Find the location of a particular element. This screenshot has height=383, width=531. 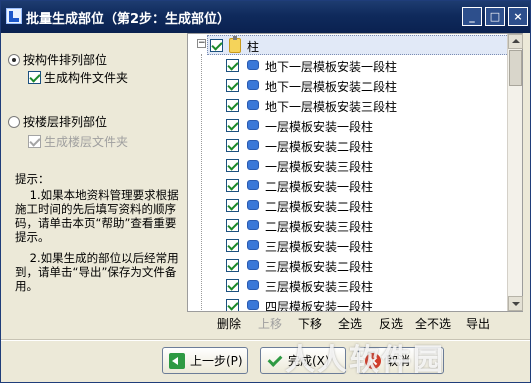

scroll-up-arrow-icon is located at coordinates (515, 41).